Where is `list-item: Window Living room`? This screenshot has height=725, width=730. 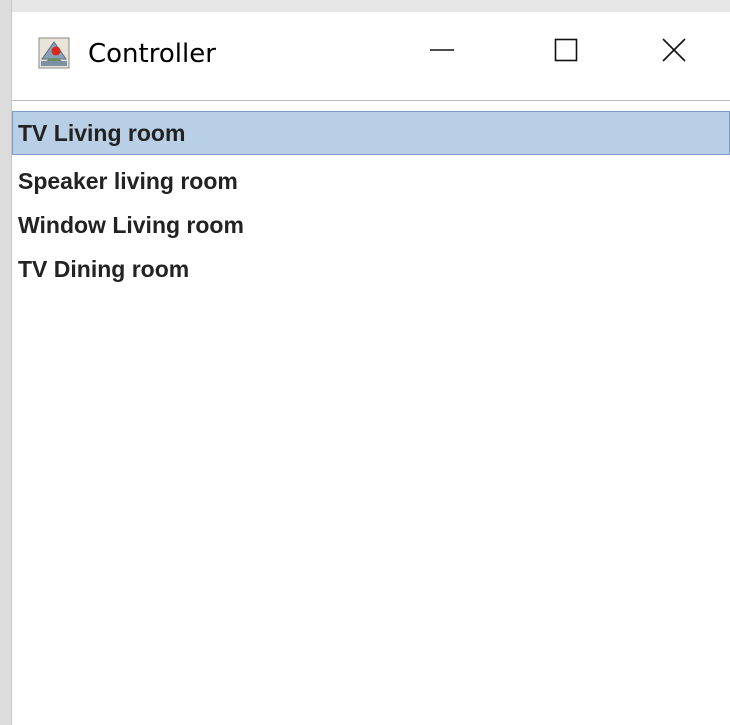 list-item: Window Living room is located at coordinates (371, 225).